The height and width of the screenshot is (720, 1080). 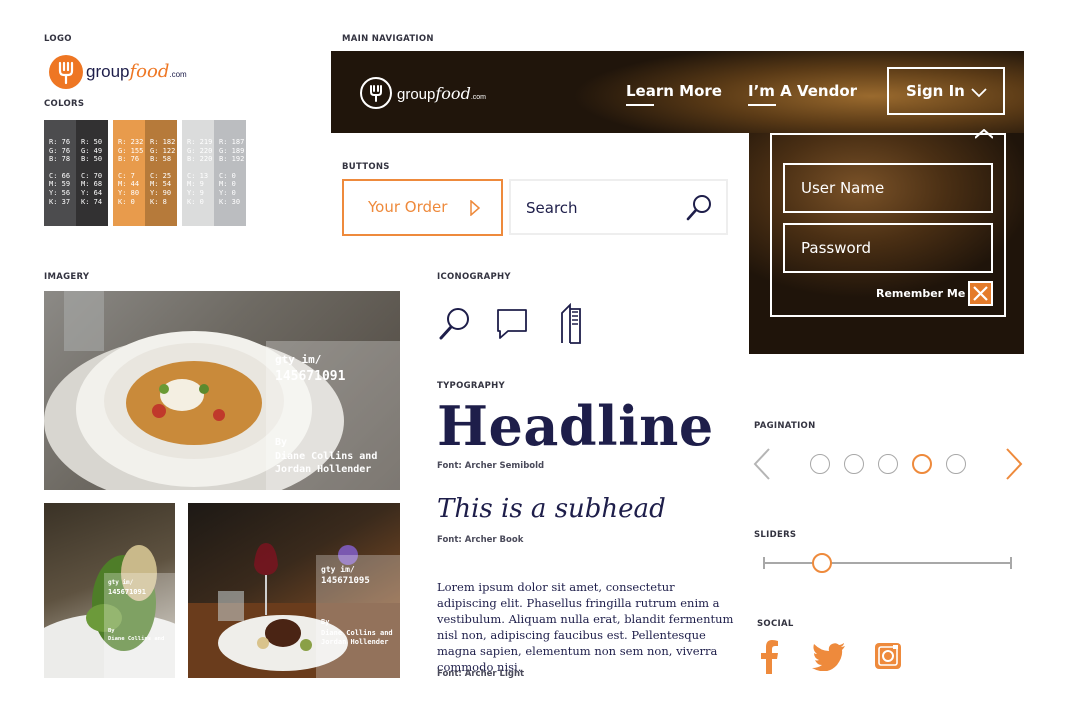 I want to click on small-left-by: By, so click(x=111, y=631).